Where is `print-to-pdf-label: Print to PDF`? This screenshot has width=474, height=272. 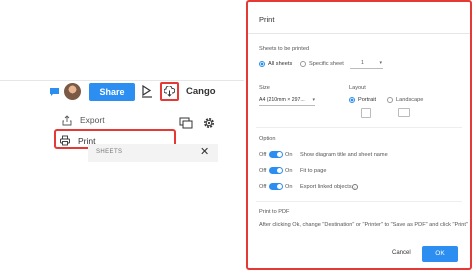
print-to-pdf-label: Print to PDF is located at coordinates (274, 212).